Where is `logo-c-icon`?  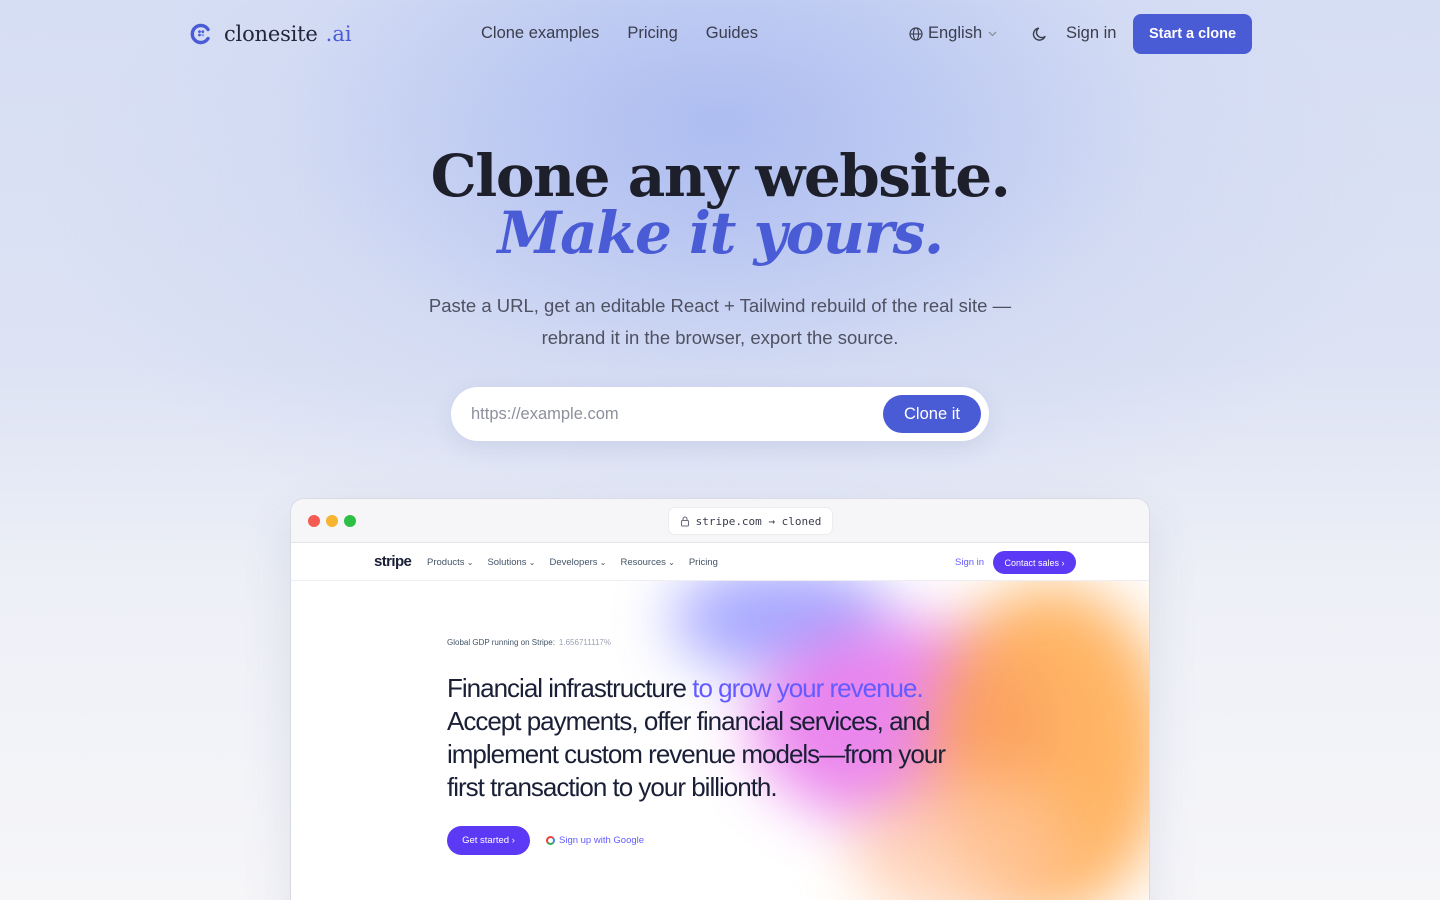 logo-c-icon is located at coordinates (200, 34).